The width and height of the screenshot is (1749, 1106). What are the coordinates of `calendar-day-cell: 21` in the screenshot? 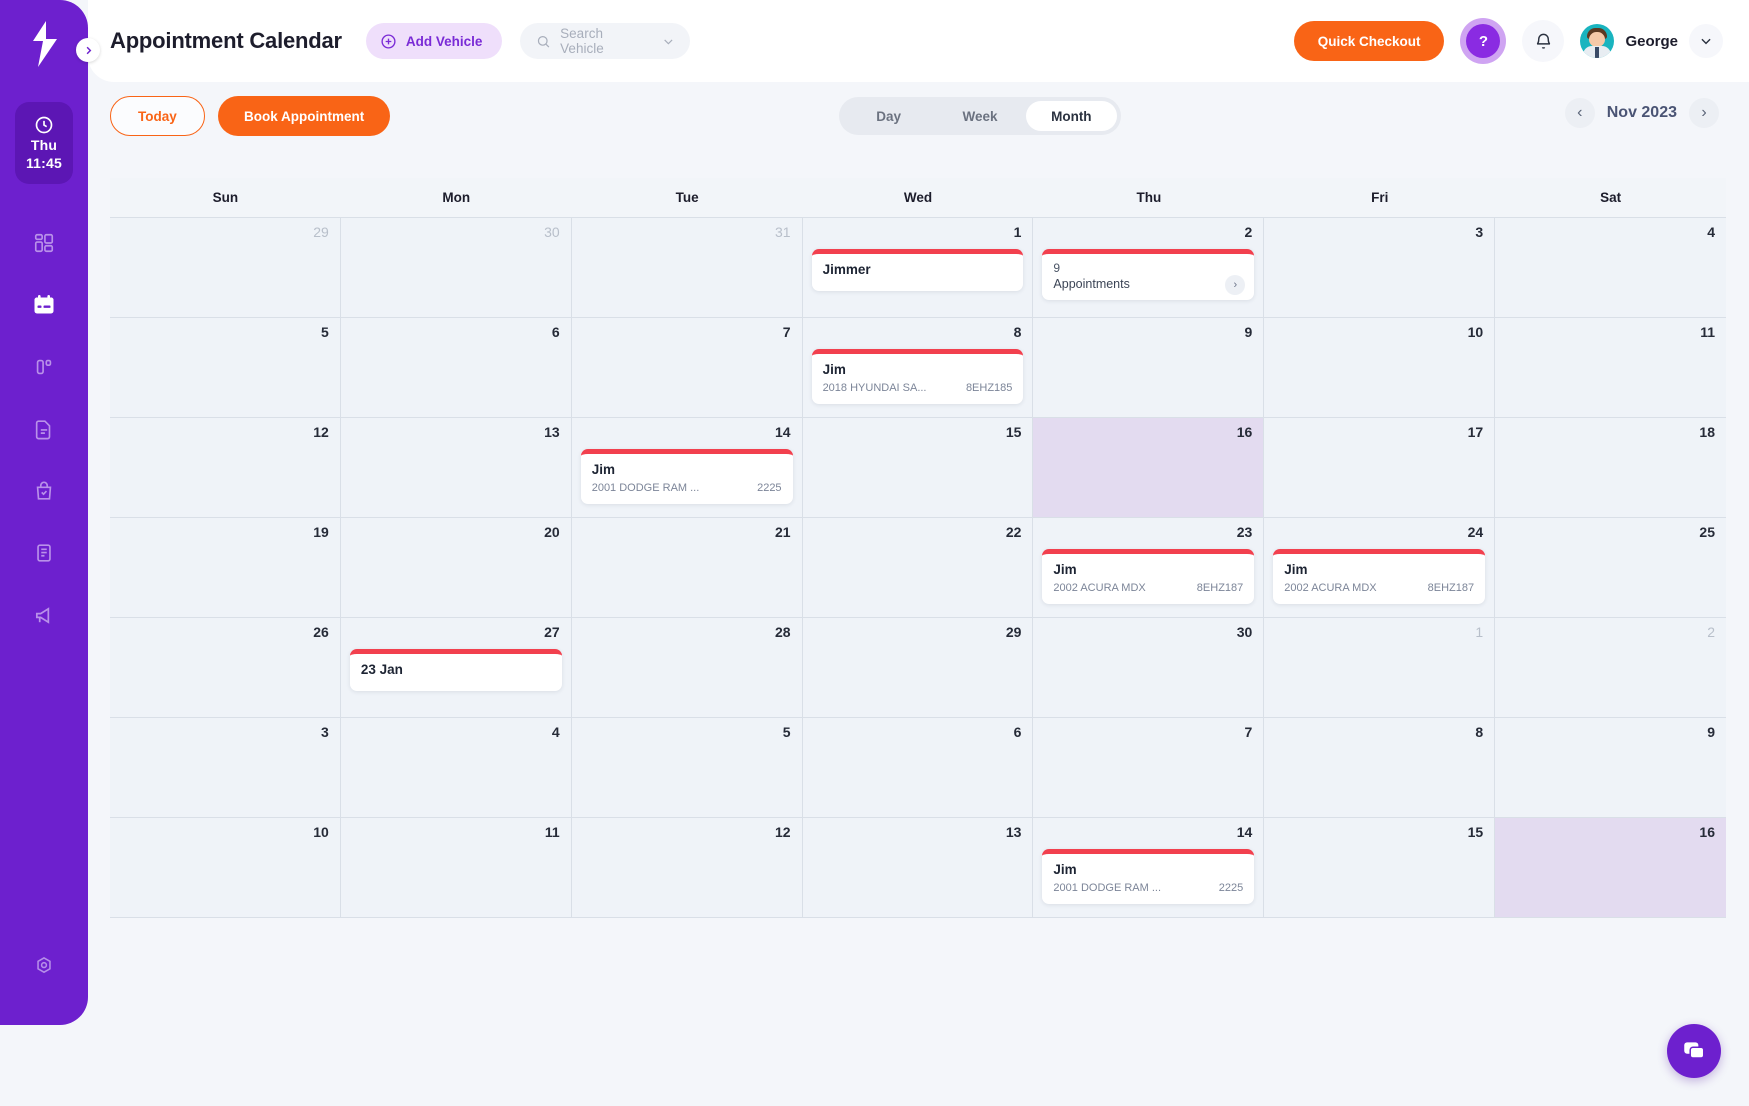 It's located at (687, 567).